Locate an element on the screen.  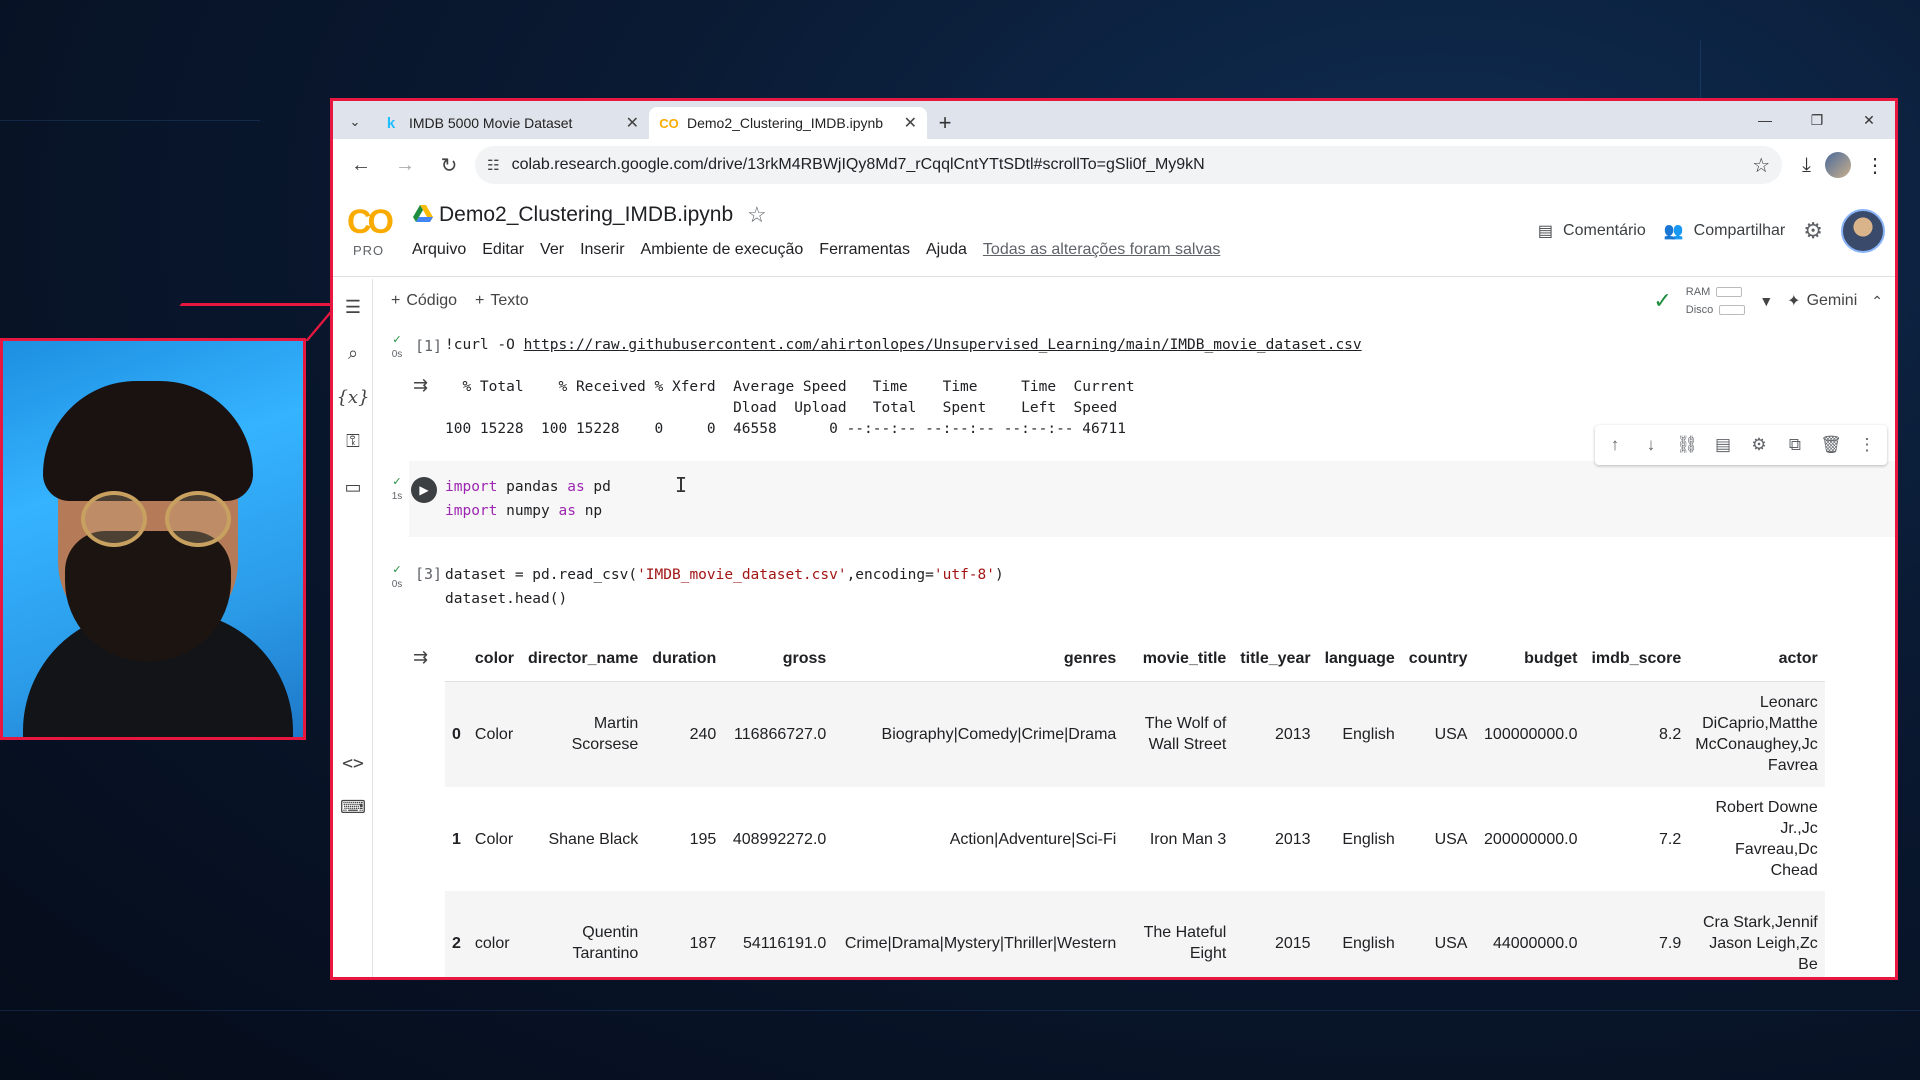
code-keyword: as is located at coordinates (567, 511).